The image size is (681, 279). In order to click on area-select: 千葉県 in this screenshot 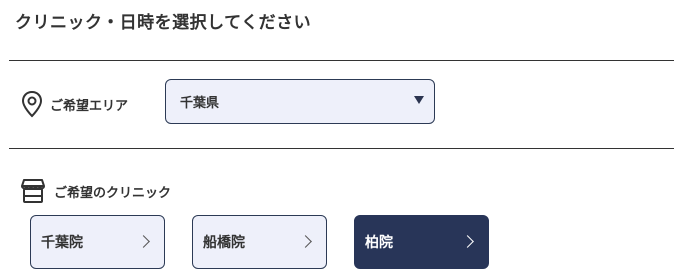, I will do `click(300, 101)`.